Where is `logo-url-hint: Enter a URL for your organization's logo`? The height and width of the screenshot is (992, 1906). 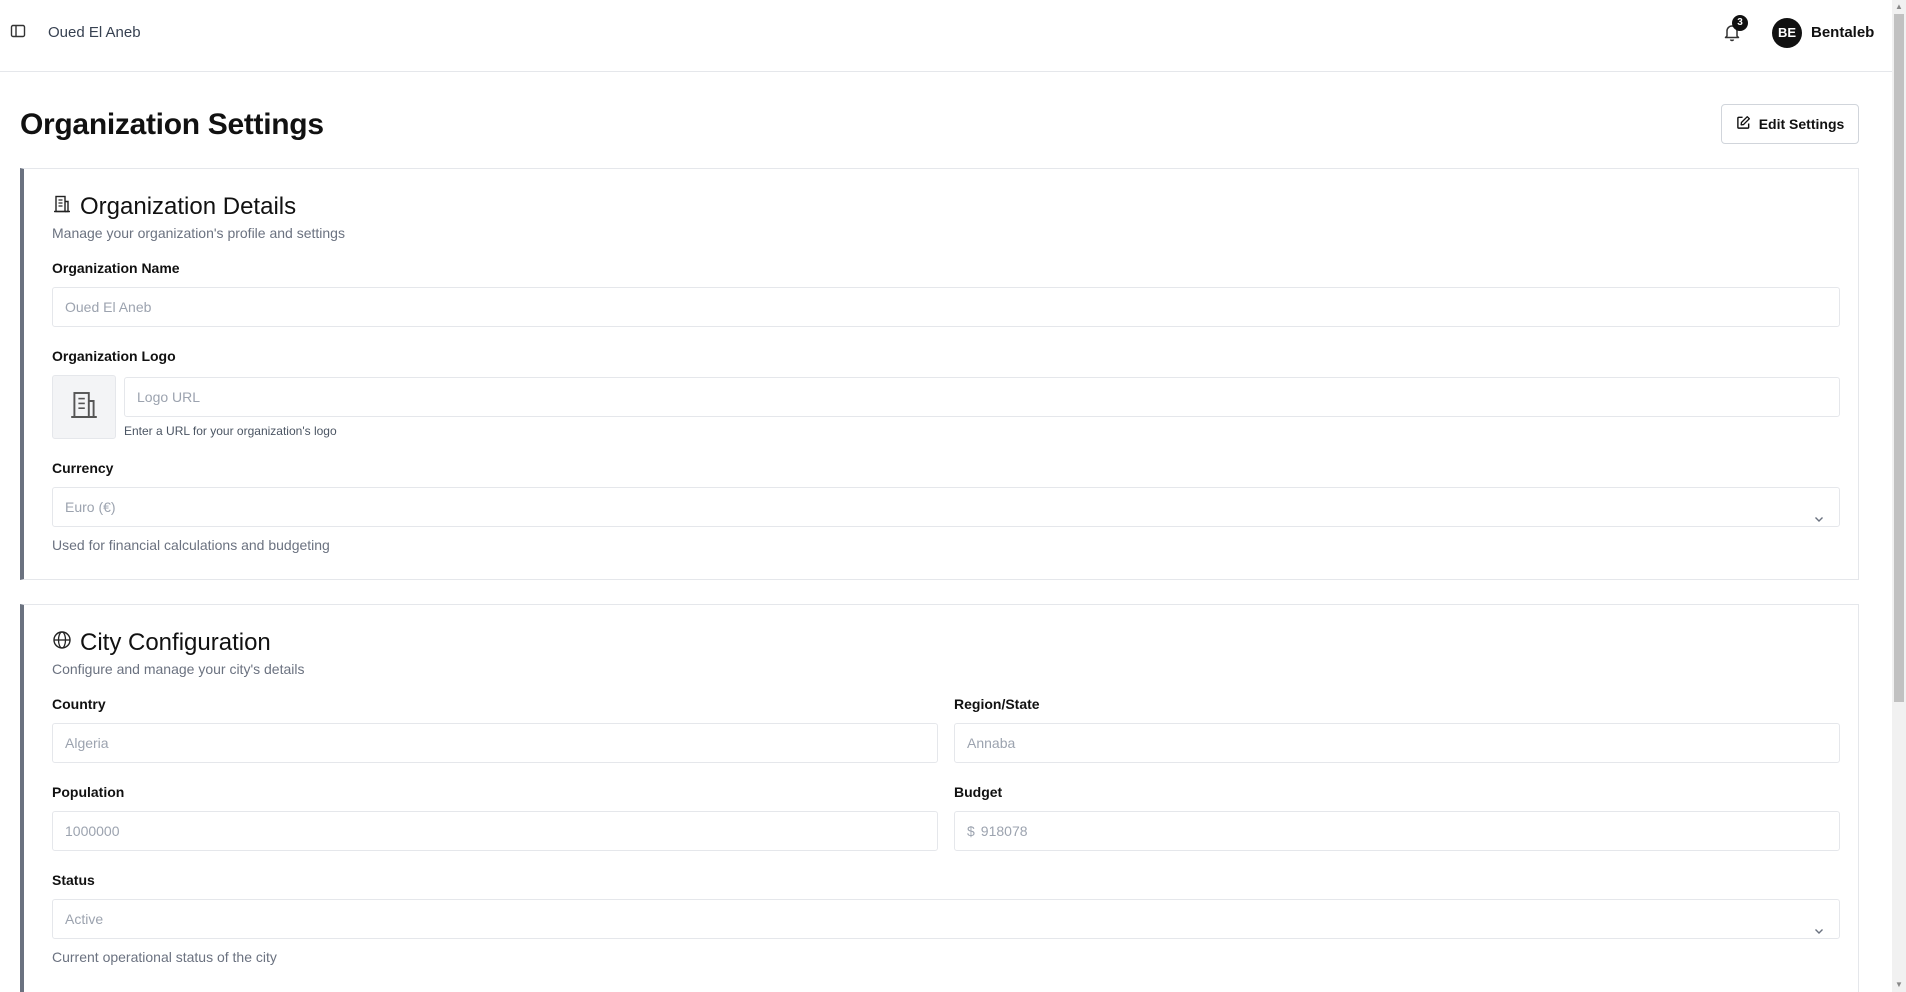
logo-url-hint: Enter a URL for your organization's logo is located at coordinates (230, 431).